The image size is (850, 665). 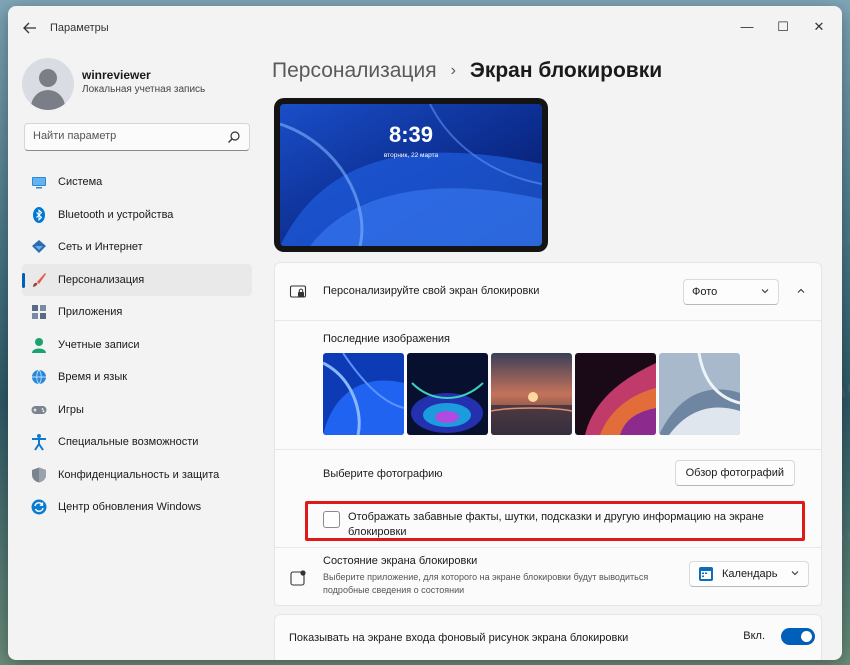 I want to click on divider, so click(x=548, y=449).